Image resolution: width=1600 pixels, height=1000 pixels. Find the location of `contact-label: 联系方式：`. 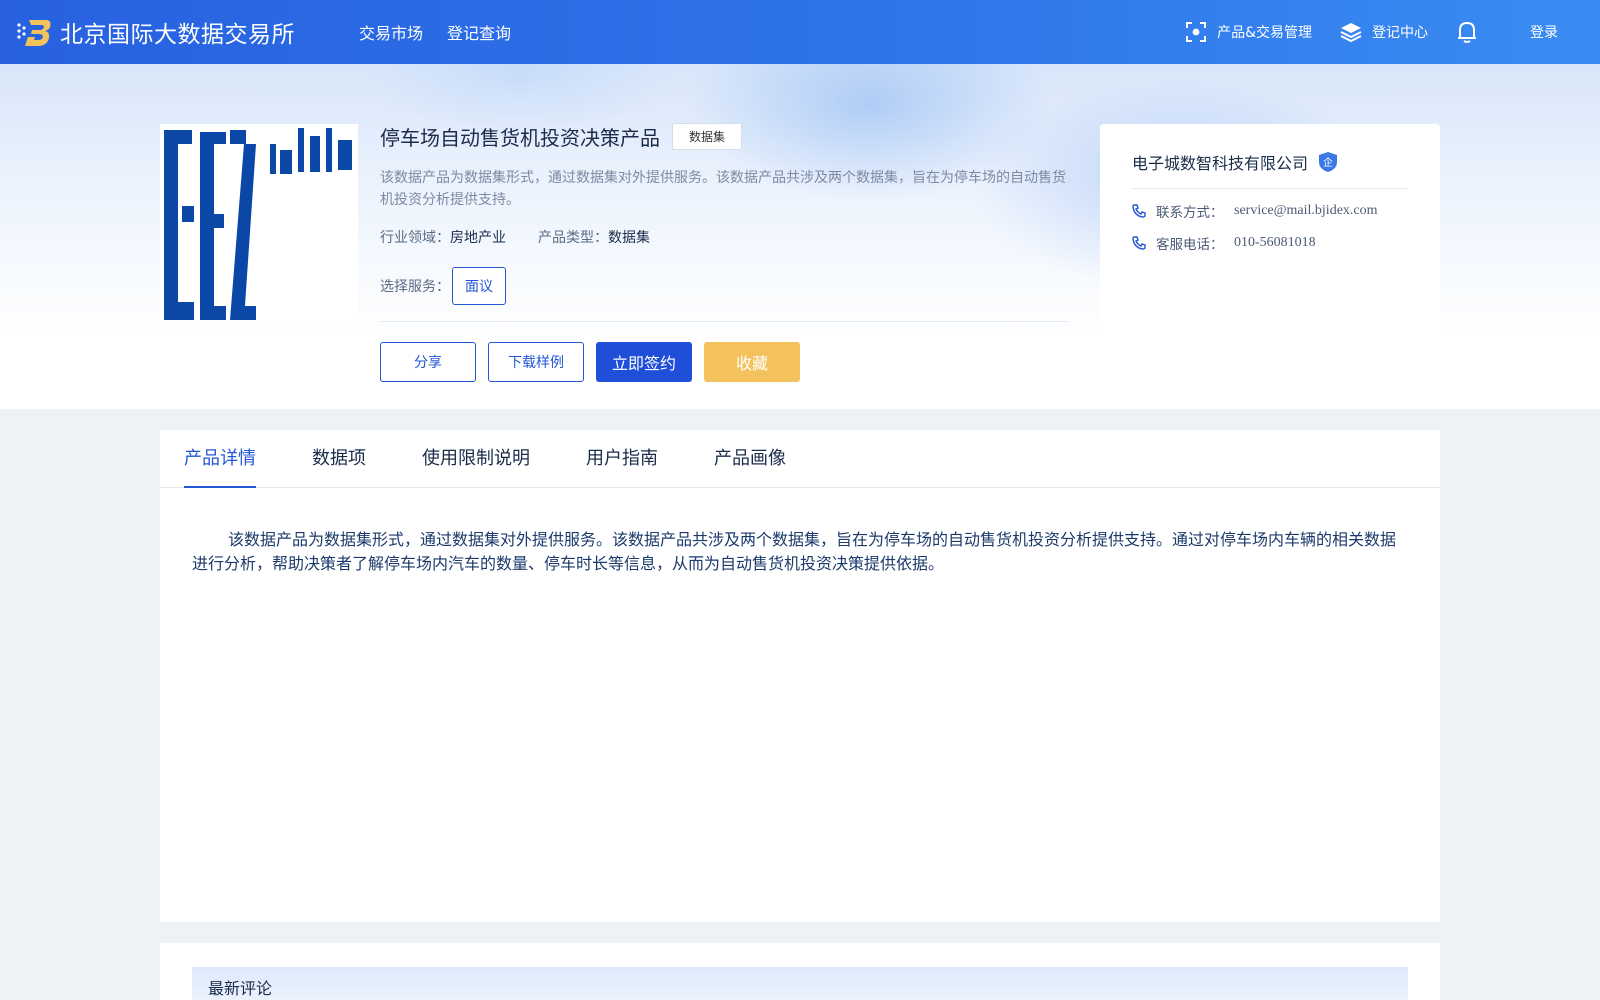

contact-label: 联系方式： is located at coordinates (1190, 213).